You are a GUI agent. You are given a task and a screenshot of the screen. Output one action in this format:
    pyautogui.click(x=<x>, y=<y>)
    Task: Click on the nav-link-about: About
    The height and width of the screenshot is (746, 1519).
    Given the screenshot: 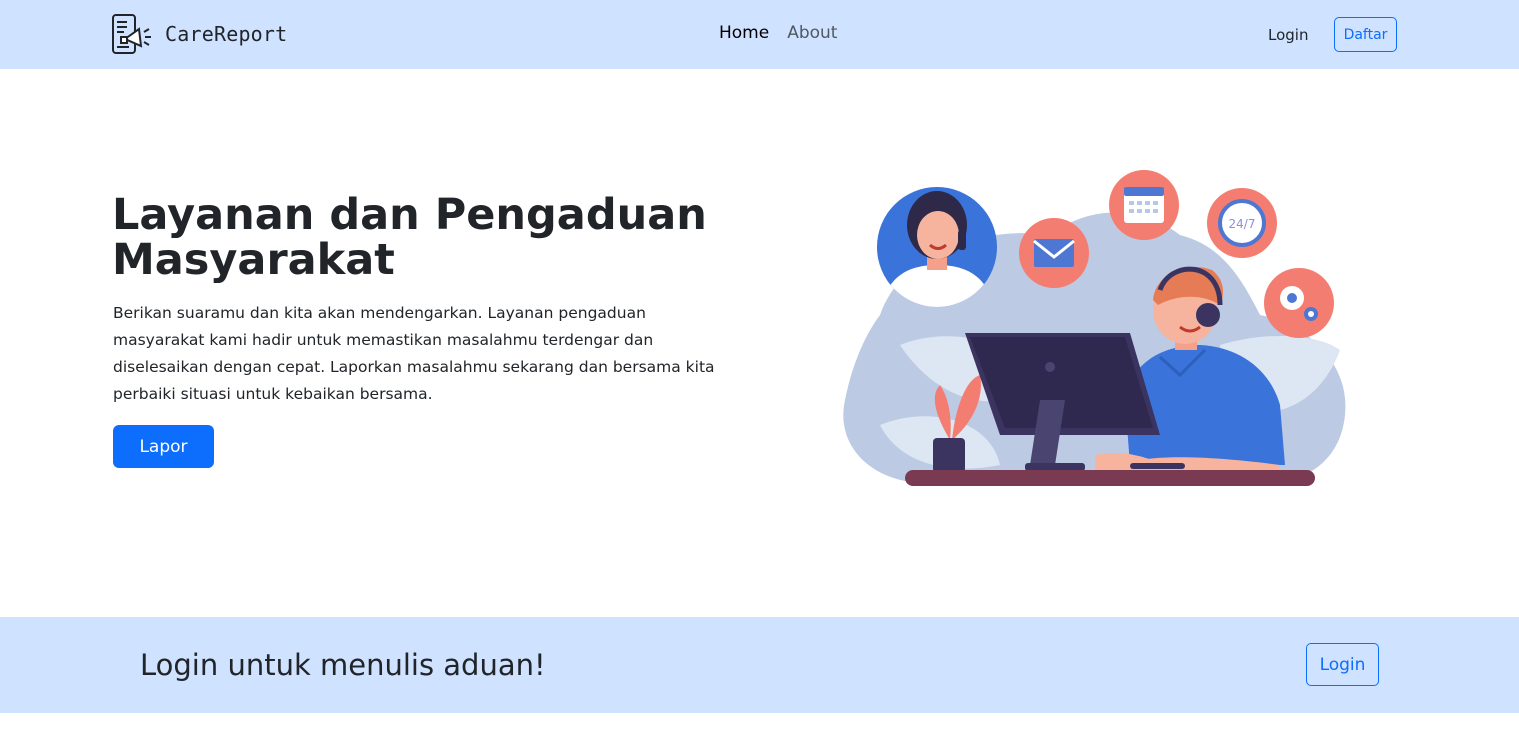 What is the action you would take?
    pyautogui.click(x=812, y=33)
    